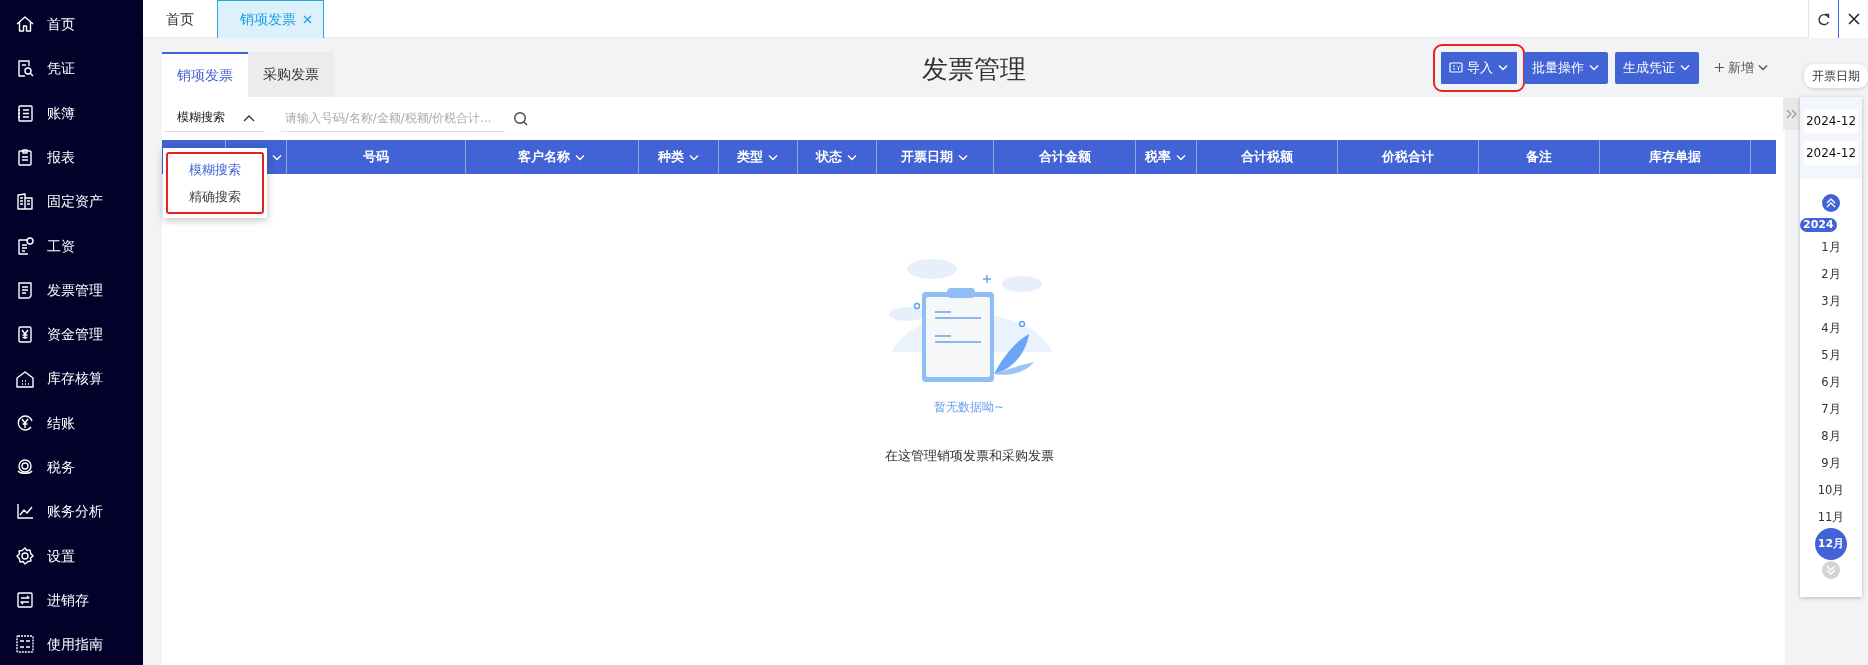  Describe the element at coordinates (25, 511) in the screenshot. I see `line-chart-icon` at that location.